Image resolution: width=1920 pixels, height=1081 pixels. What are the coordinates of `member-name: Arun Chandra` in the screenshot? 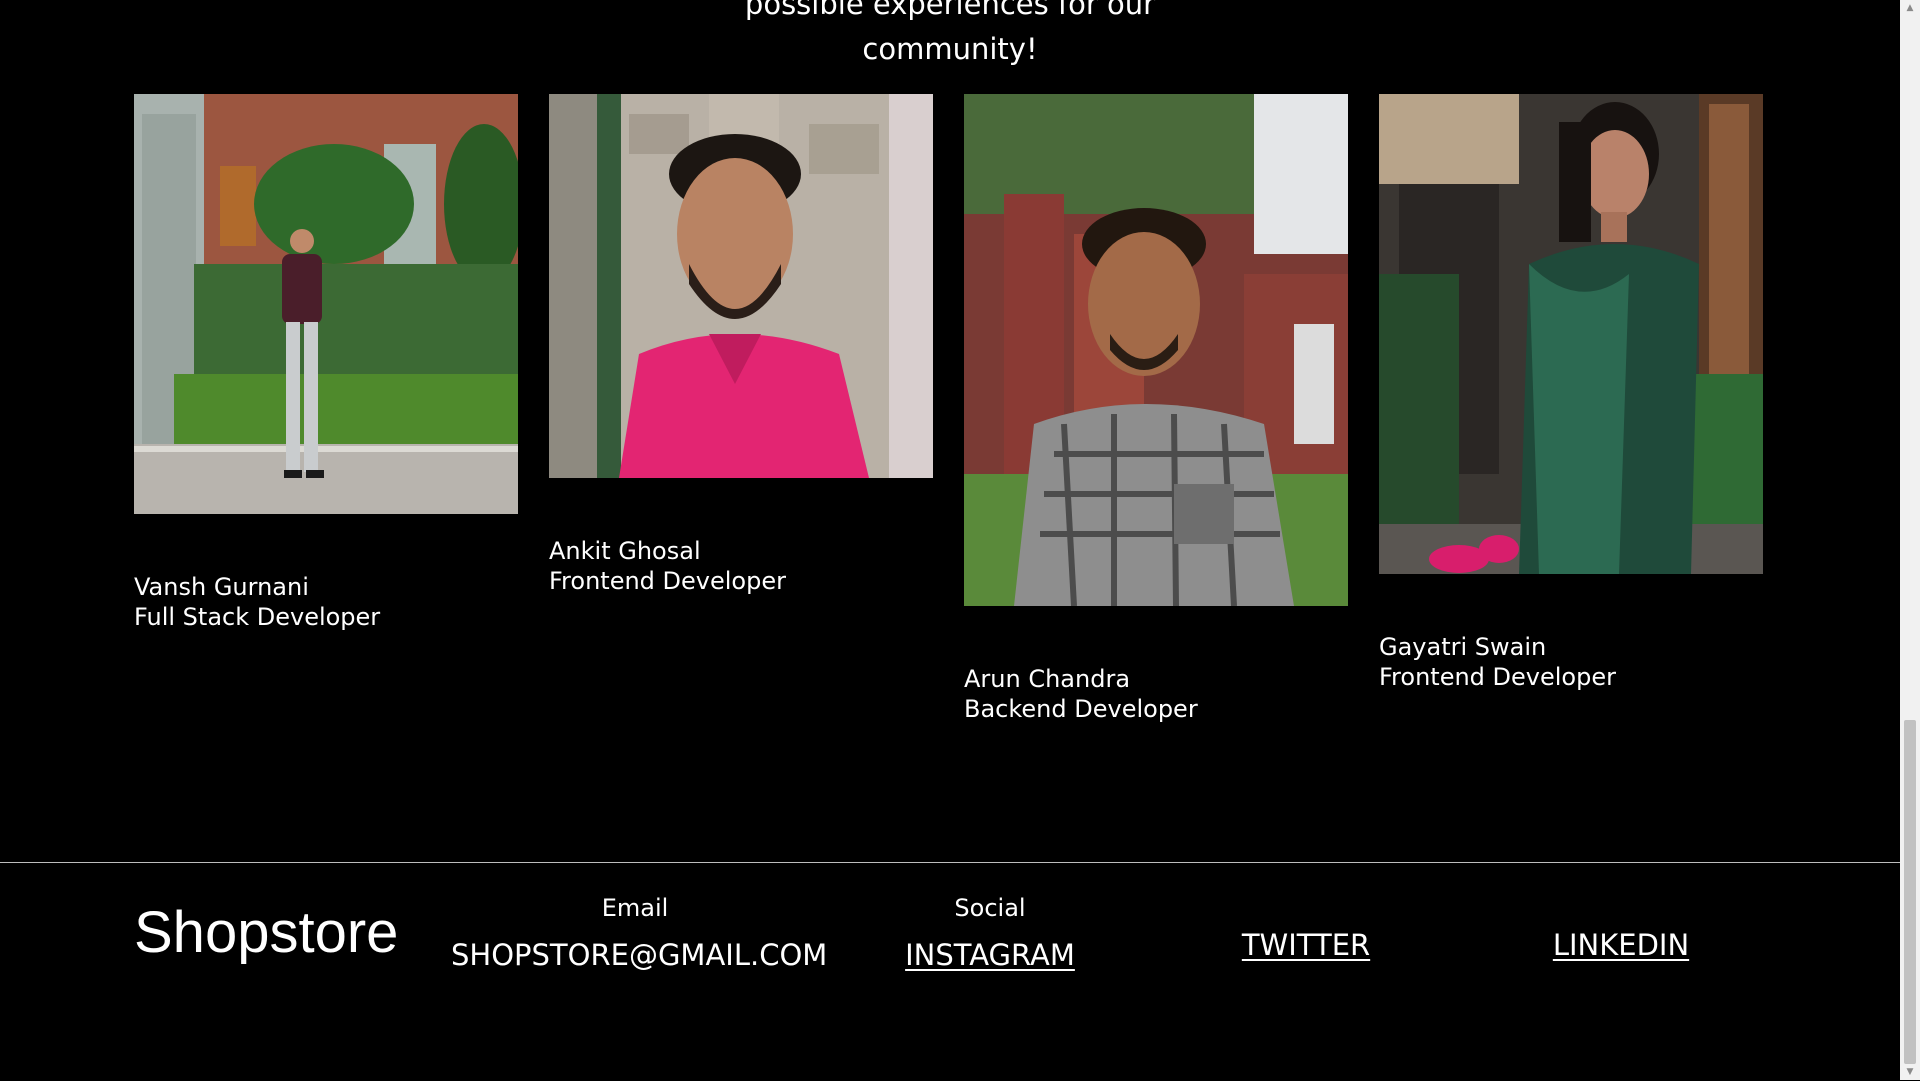 It's located at (1047, 679).